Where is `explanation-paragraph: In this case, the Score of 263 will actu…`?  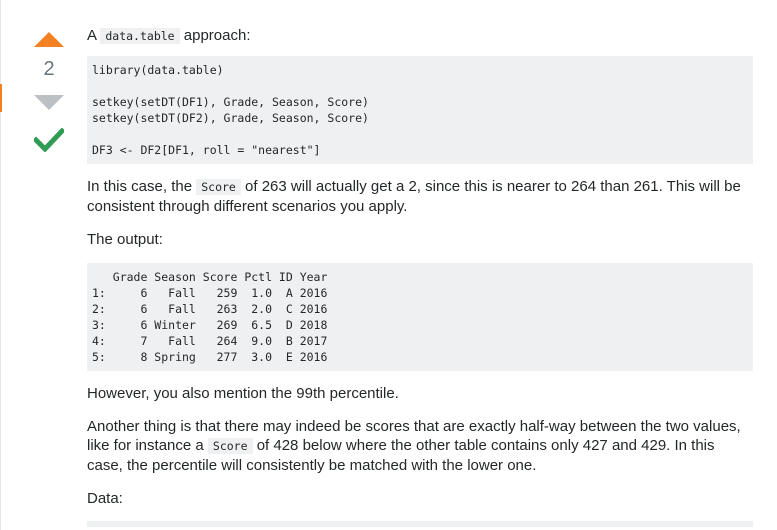
explanation-paragraph: In this case, the Score of 263 will actu… is located at coordinates (420, 196).